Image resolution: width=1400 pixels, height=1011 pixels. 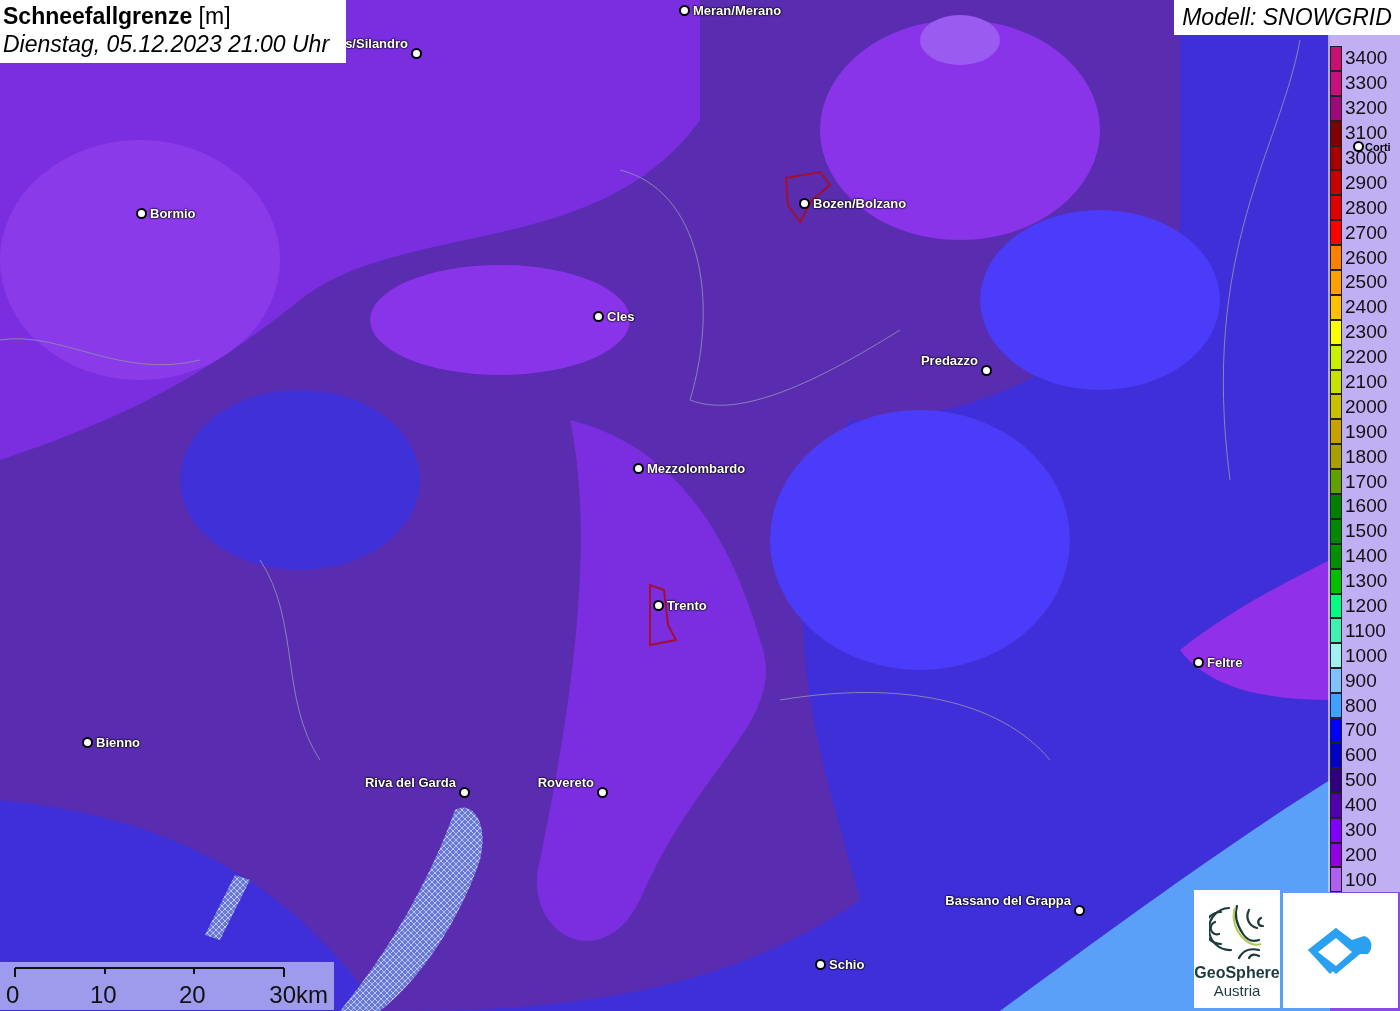 What do you see at coordinates (118, 742) in the screenshot?
I see `place-label: Bienno` at bounding box center [118, 742].